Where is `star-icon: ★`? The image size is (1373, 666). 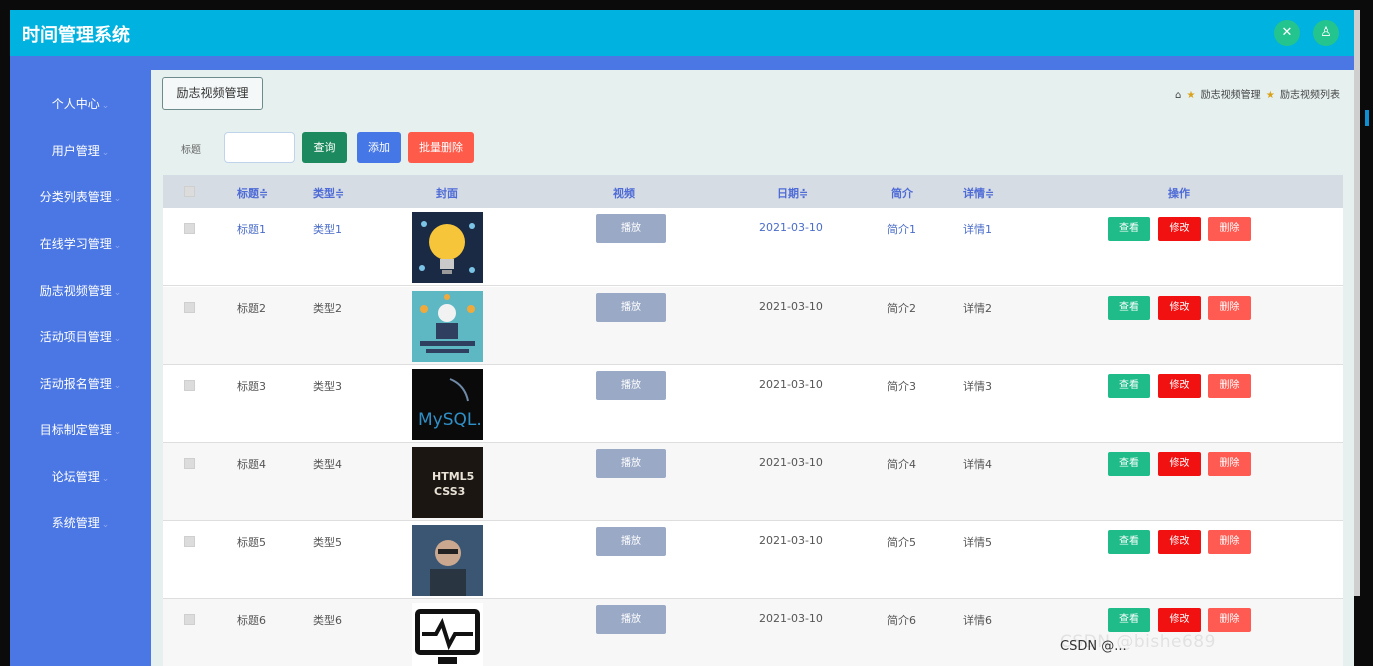 star-icon: ★ is located at coordinates (1191, 95).